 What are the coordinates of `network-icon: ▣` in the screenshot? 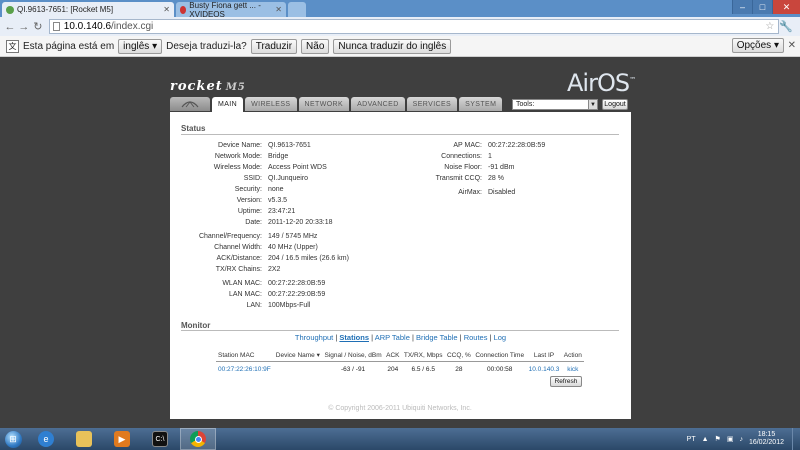 It's located at (730, 439).